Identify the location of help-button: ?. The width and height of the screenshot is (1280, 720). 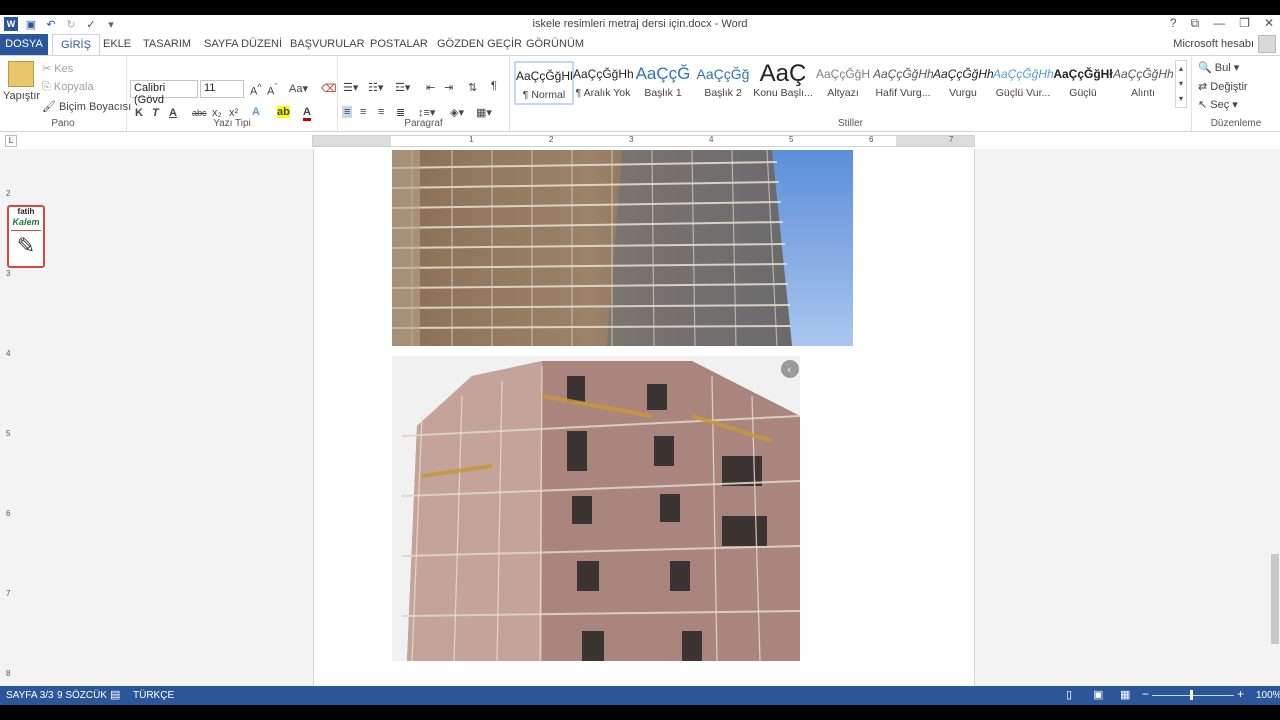
(1173, 23).